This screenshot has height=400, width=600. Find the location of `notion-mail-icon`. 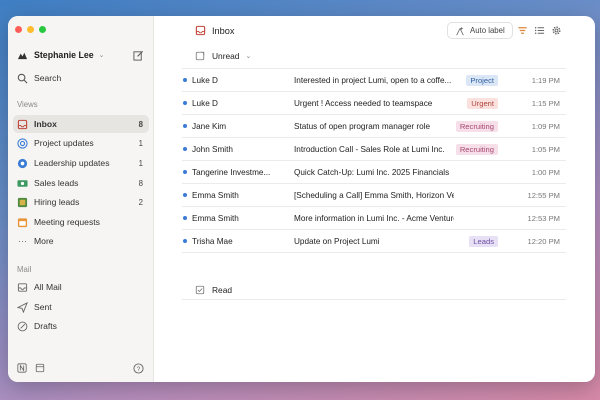

notion-mail-icon is located at coordinates (22, 368).